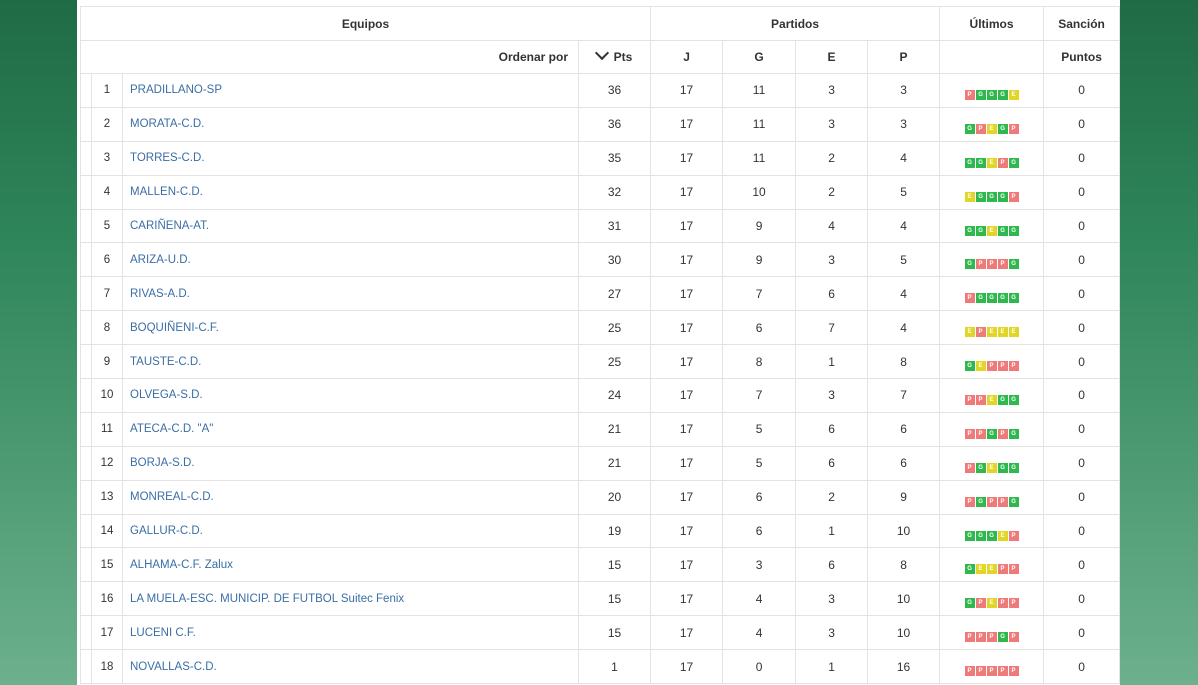 The height and width of the screenshot is (685, 1198). Describe the element at coordinates (350, 633) in the screenshot. I see `team-link: LUCENI C.F.` at that location.